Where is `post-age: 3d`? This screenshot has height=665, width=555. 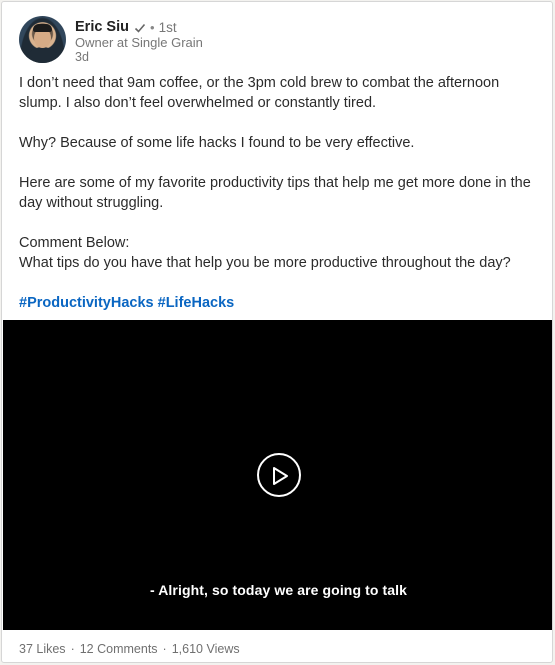
post-age: 3d is located at coordinates (82, 57).